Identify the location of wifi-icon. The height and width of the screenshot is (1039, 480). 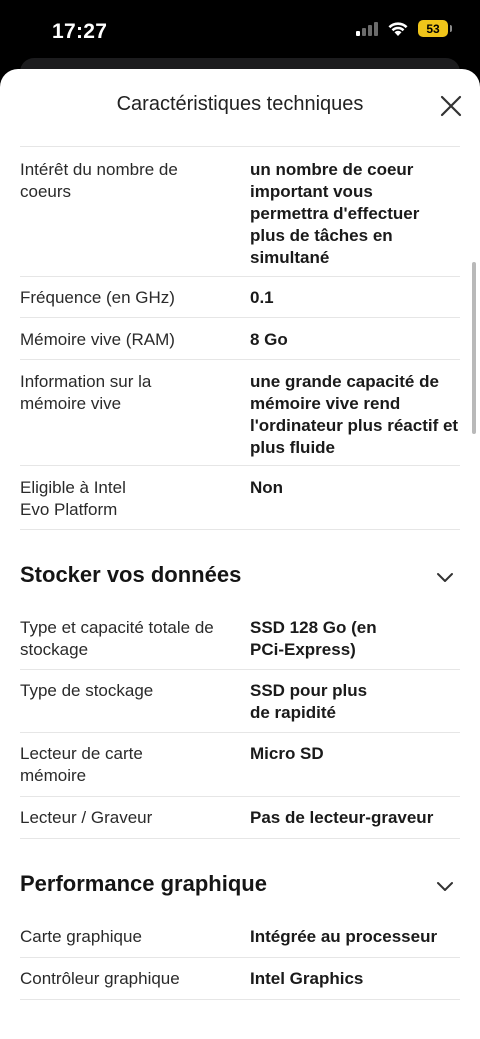
(398, 28).